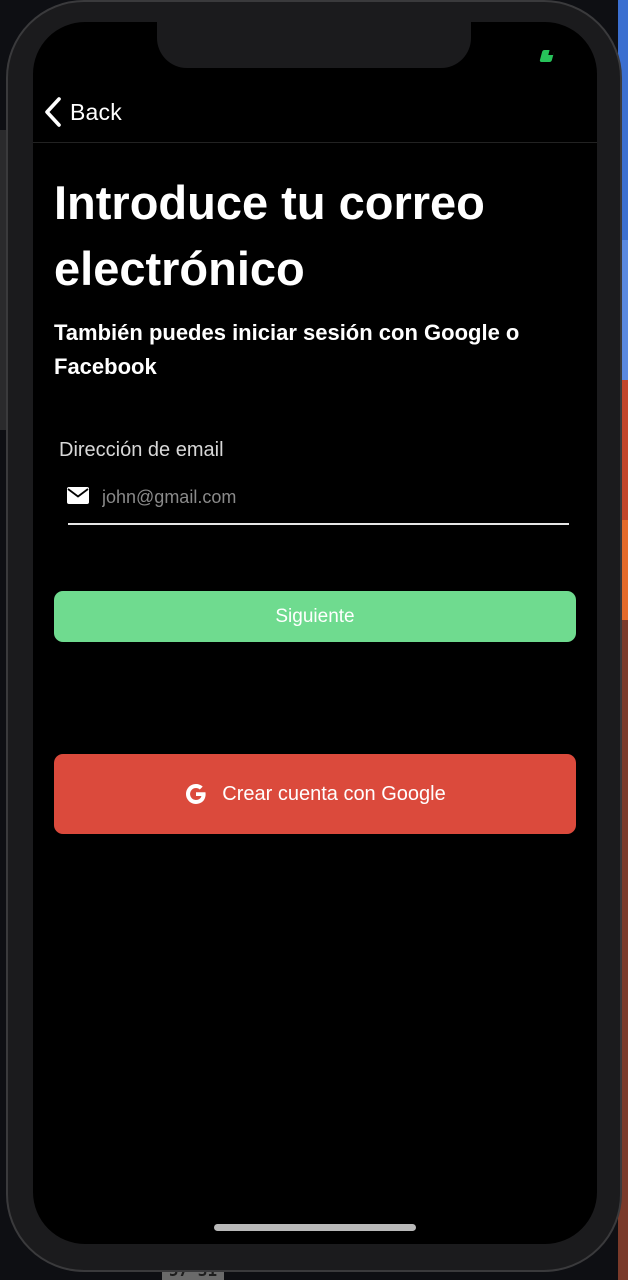  I want to click on google-signup-button: Crear cuenta con Google, so click(315, 794).